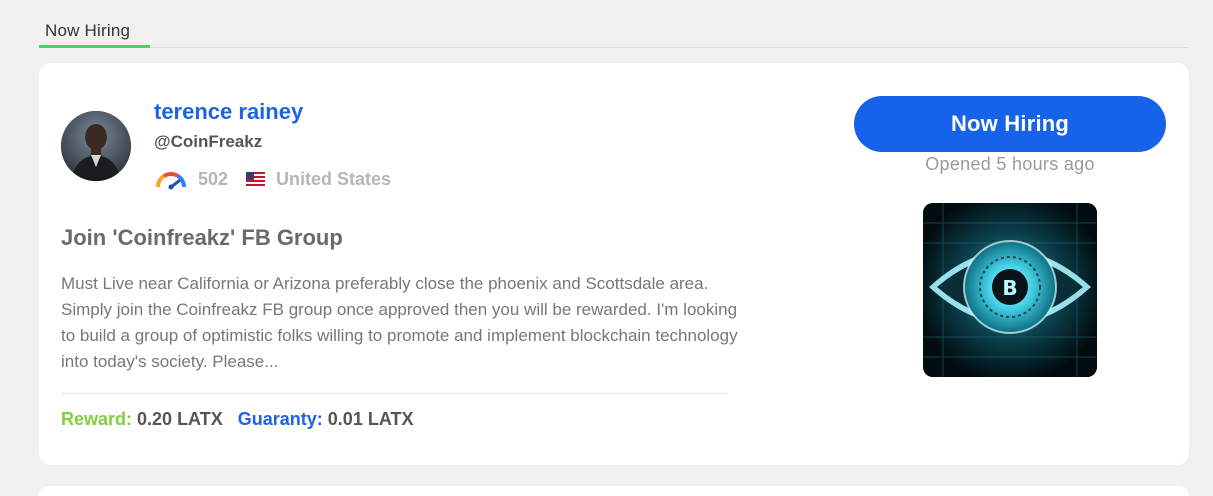 Image resolution: width=1213 pixels, height=496 pixels. I want to click on user-meta: 502 United States, so click(272, 179).